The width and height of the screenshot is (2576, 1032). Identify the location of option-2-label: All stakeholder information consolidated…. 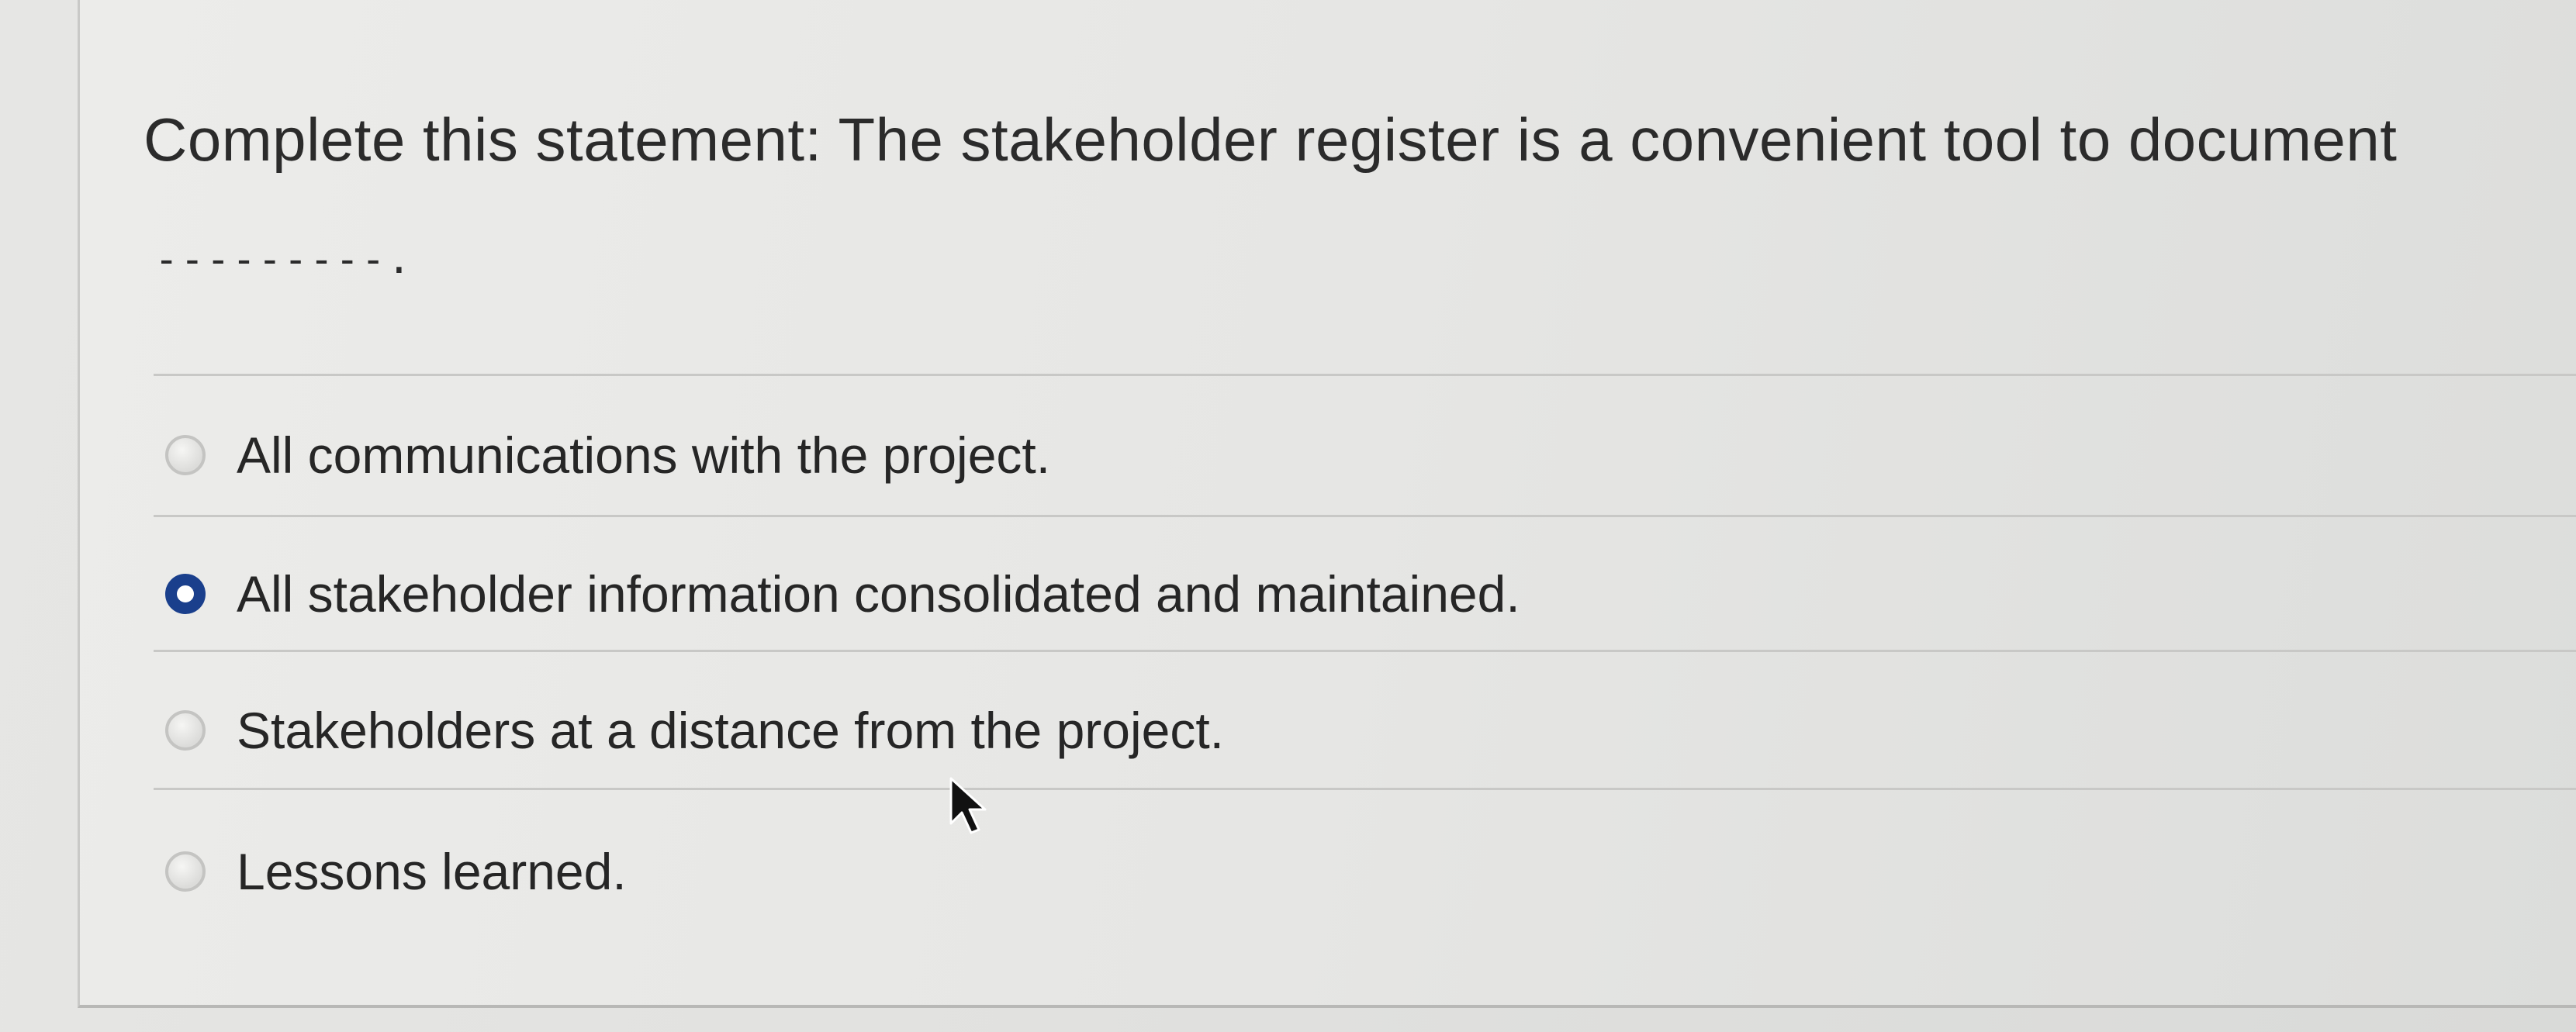
(878, 594).